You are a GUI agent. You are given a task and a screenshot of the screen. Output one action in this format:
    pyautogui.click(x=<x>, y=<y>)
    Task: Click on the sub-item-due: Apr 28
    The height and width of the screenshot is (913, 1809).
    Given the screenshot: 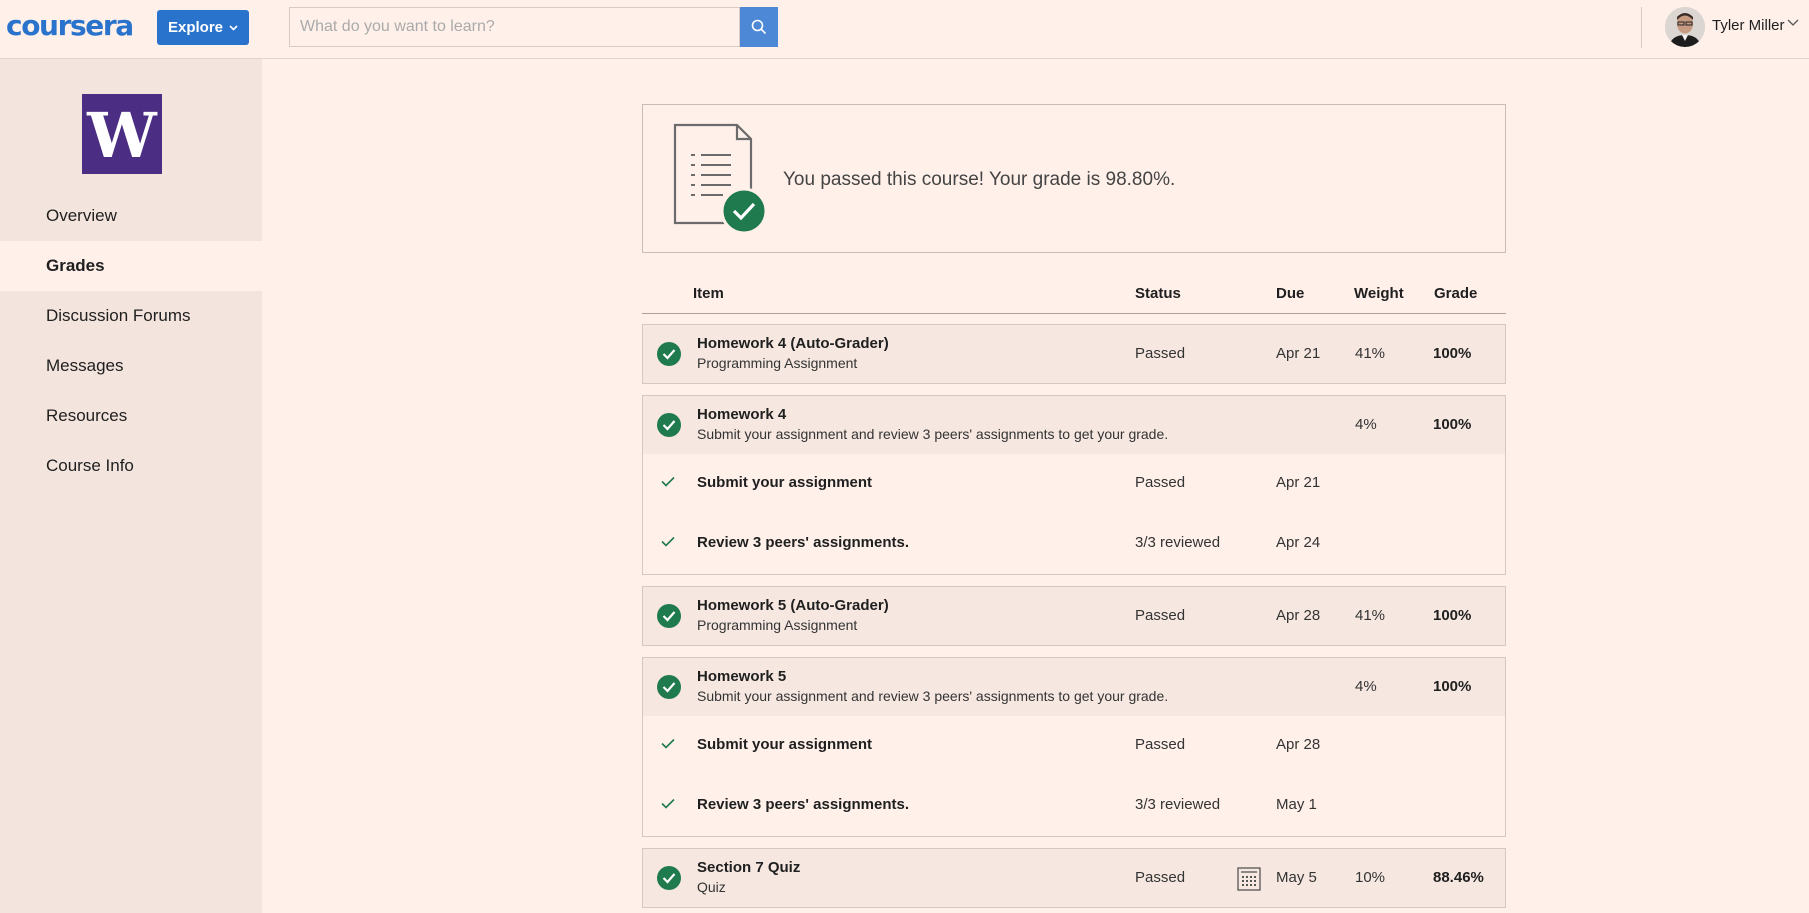 What is the action you would take?
    pyautogui.click(x=1298, y=744)
    